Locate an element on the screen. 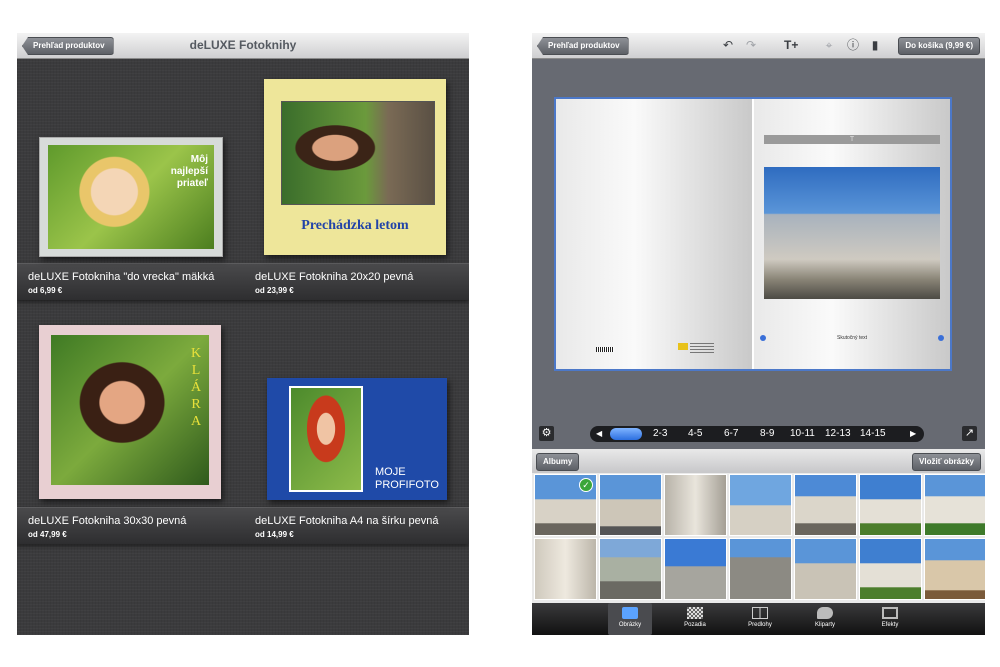 This screenshot has width=1000, height=667. cover-text: Prechádzka letom is located at coordinates (355, 225).